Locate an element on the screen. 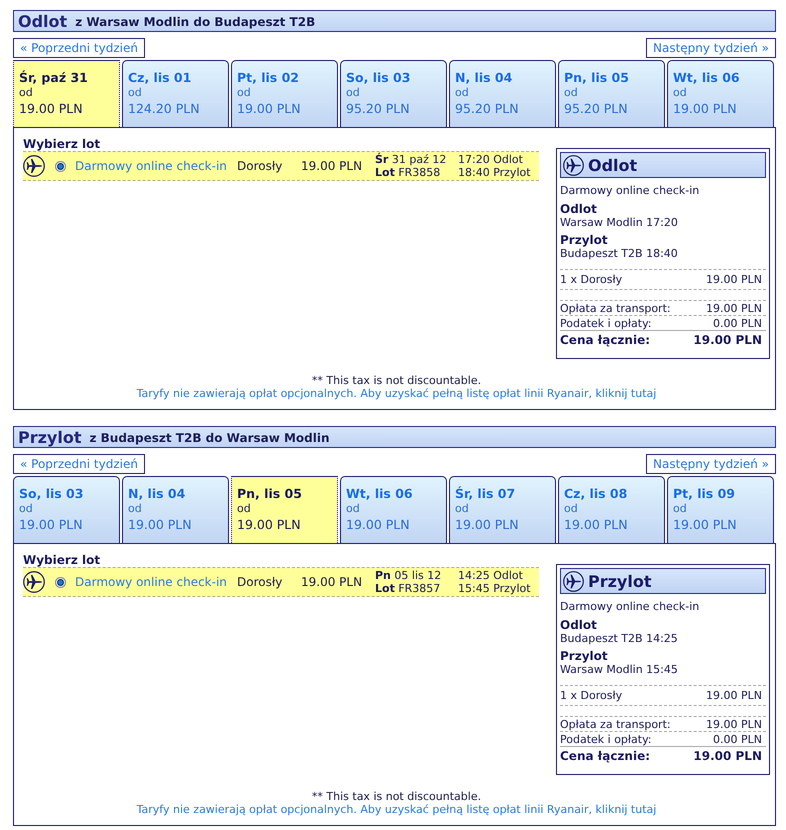  weekday-label: Pn is located at coordinates (383, 575).